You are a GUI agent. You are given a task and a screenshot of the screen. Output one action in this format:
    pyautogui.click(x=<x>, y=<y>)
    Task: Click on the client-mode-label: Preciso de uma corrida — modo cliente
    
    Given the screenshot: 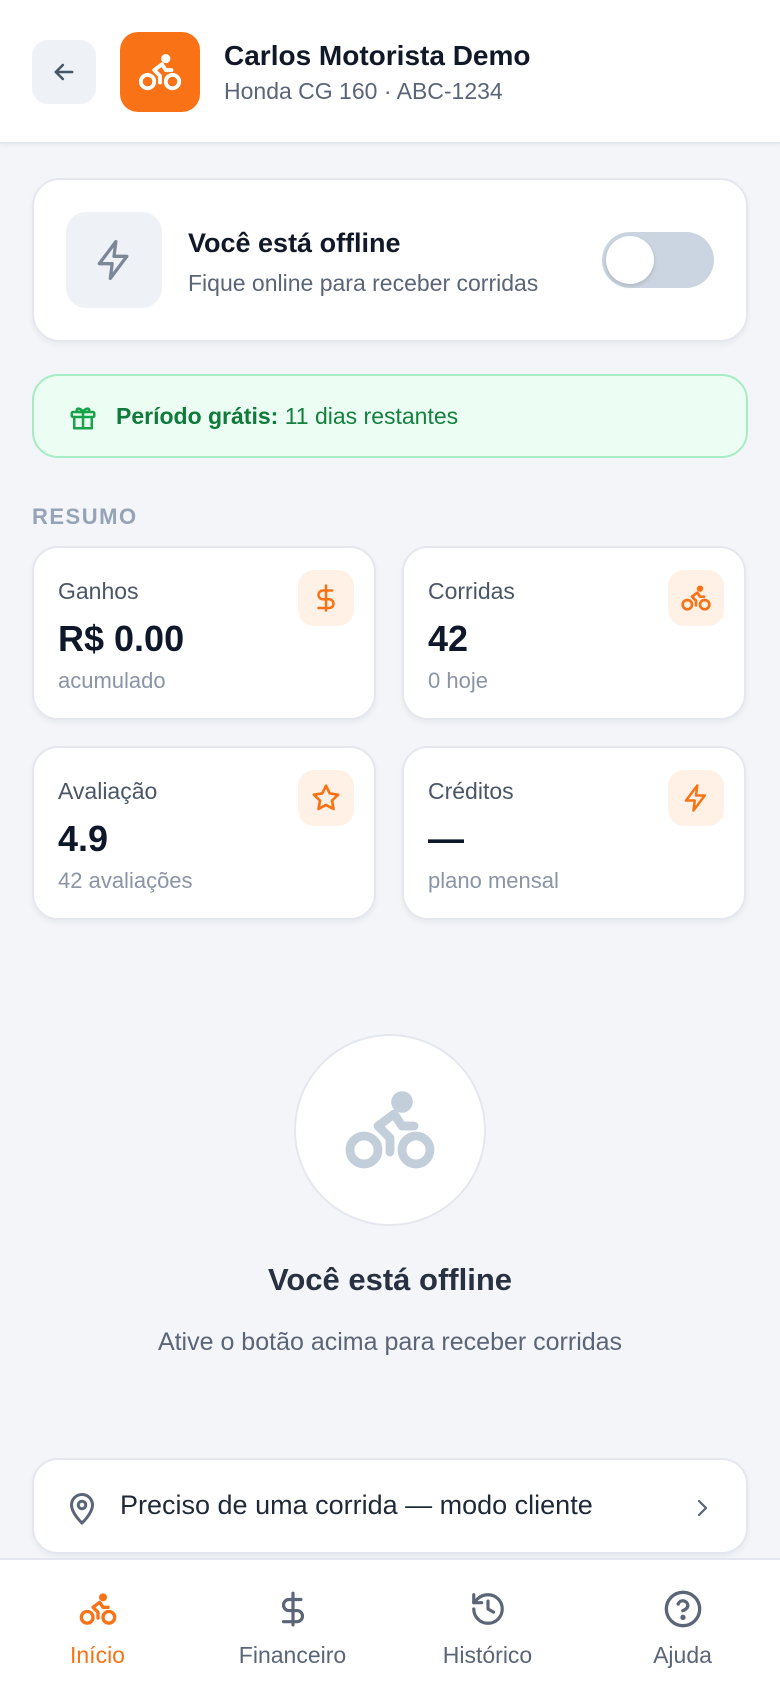 What is the action you would take?
    pyautogui.click(x=356, y=1505)
    